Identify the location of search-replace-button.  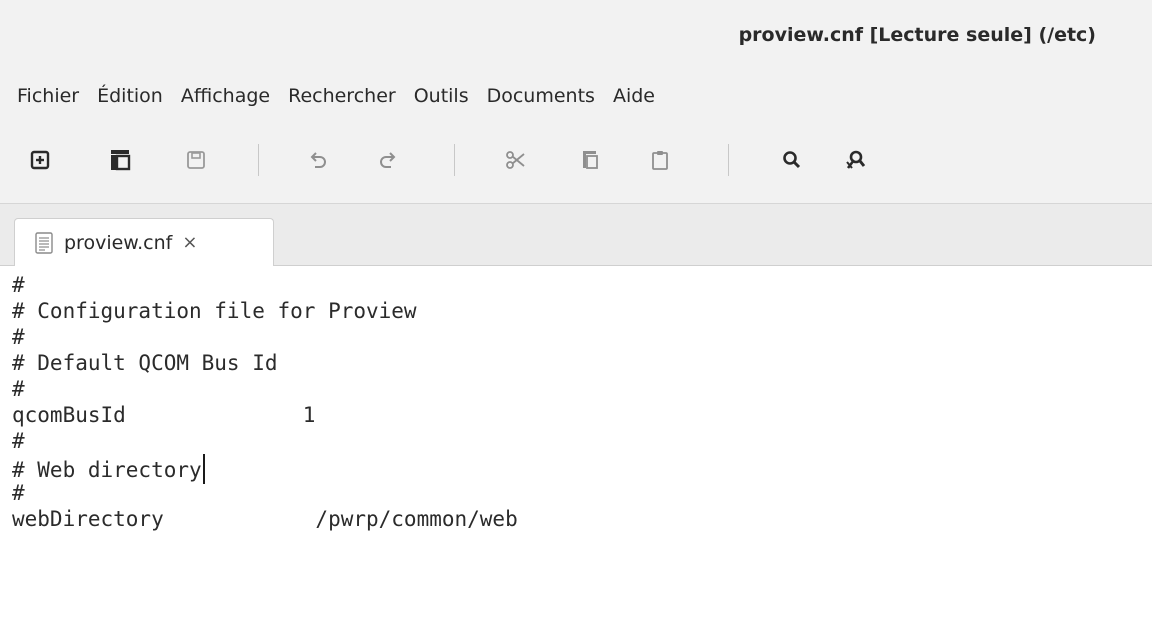
(856, 160).